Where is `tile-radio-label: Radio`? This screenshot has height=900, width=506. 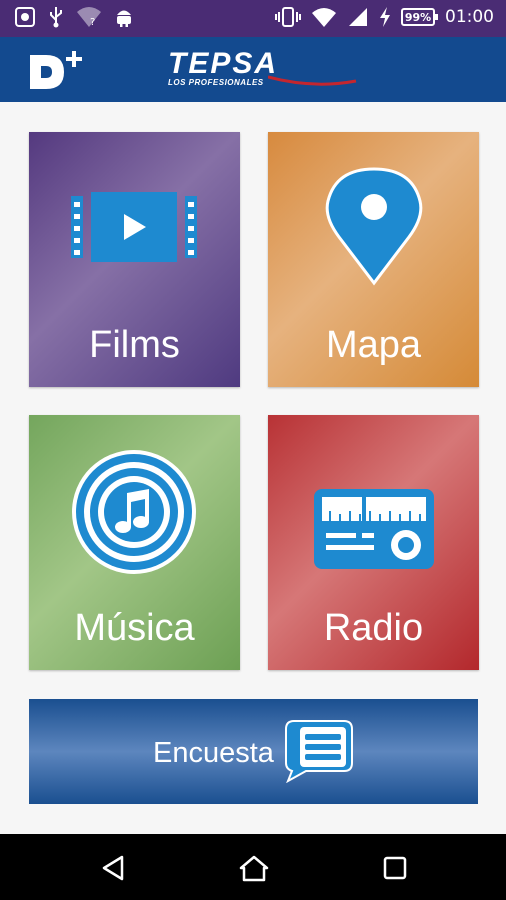
tile-radio-label: Radio is located at coordinates (373, 628).